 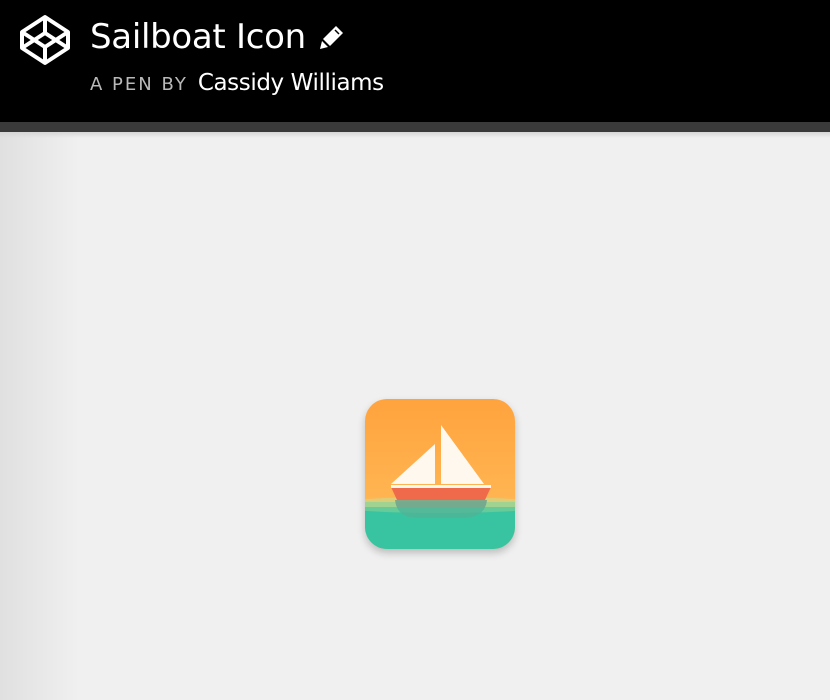 I want to click on hull, so click(x=441, y=493).